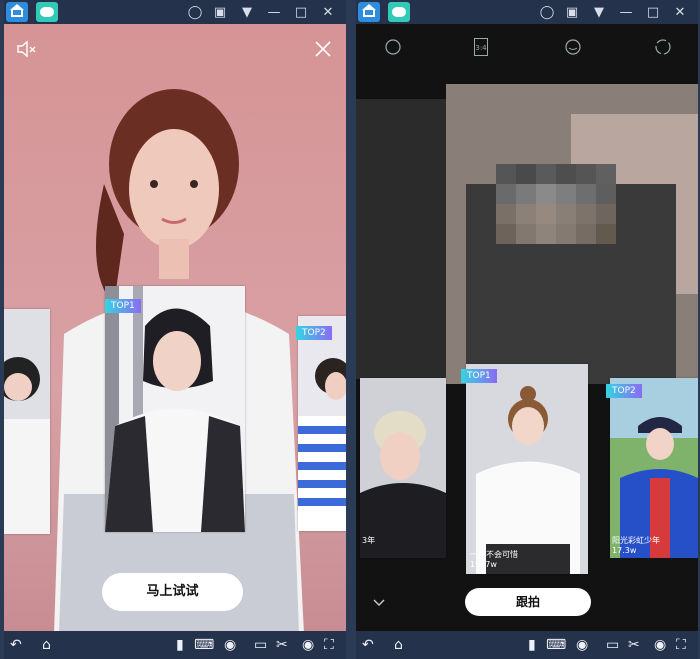 The height and width of the screenshot is (659, 700). I want to click on person-white-tee, so click(527, 469).